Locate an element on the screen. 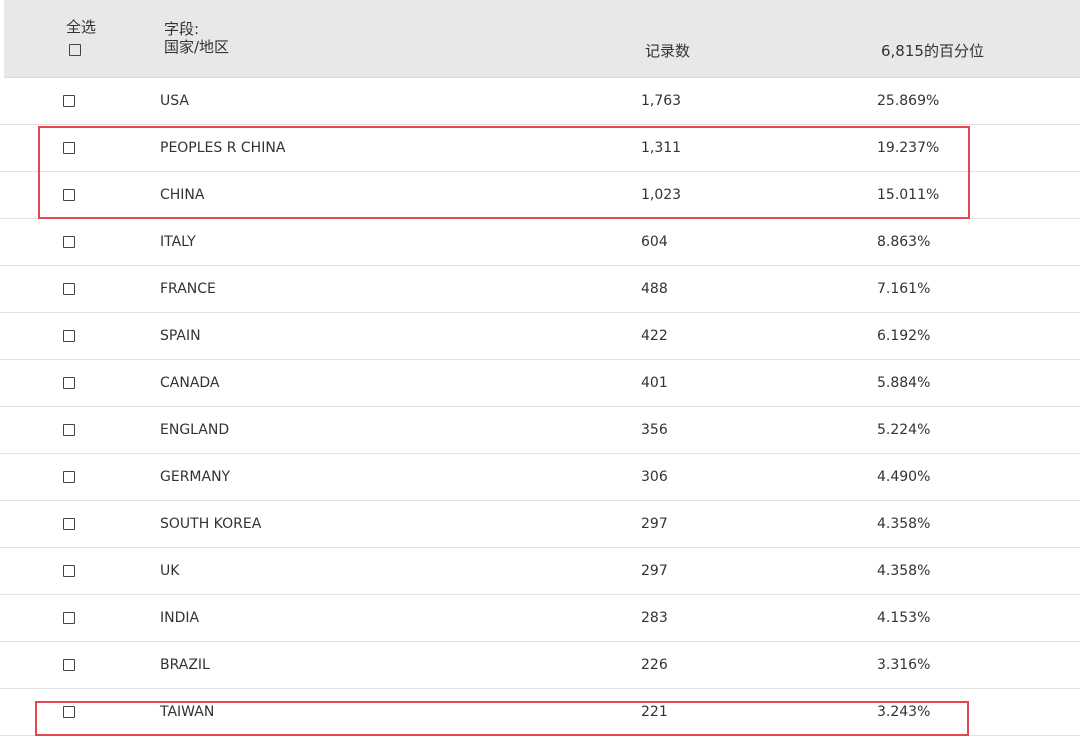 This screenshot has height=742, width=1080. field-column-header: 字段: 国家/地区 is located at coordinates (196, 38).